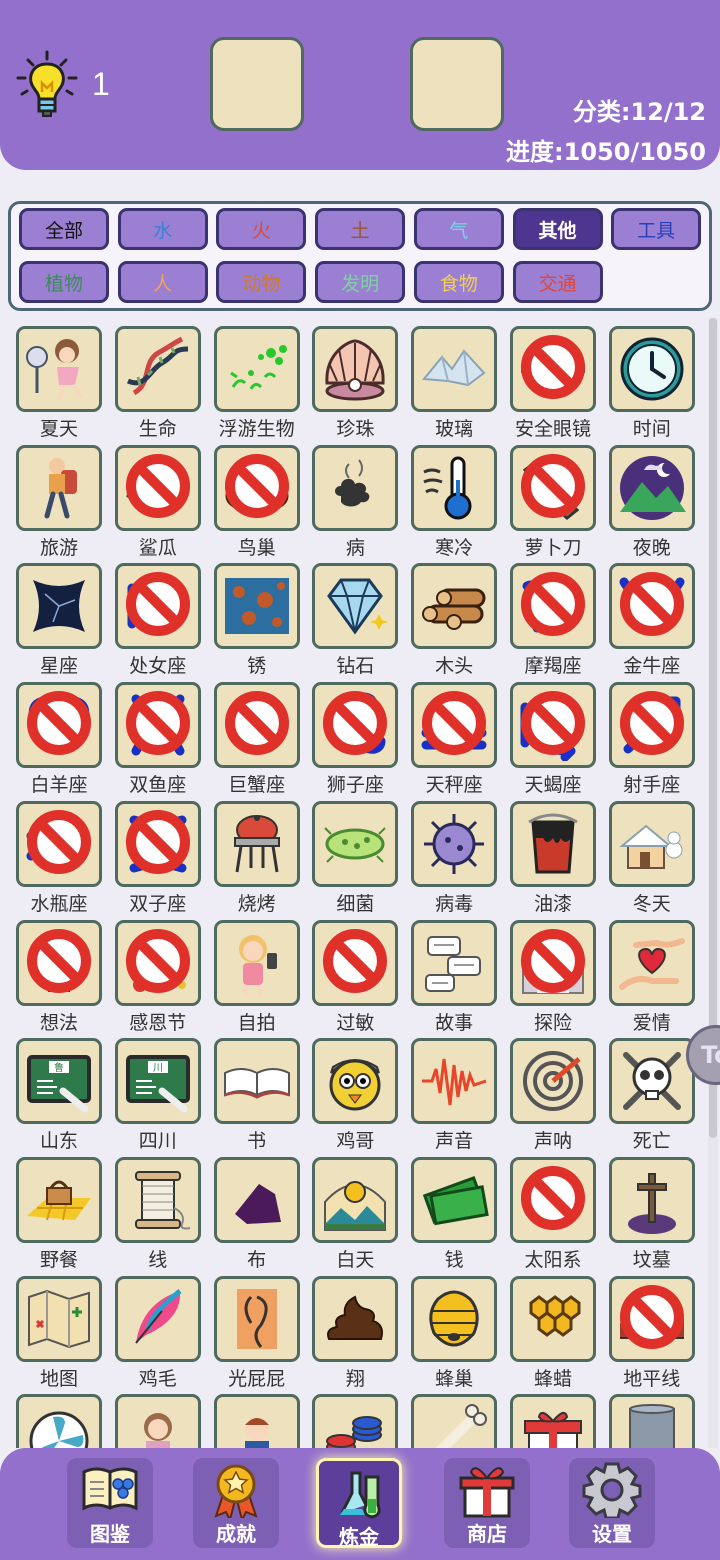  I want to click on element-card: 旅游, so click(59, 498).